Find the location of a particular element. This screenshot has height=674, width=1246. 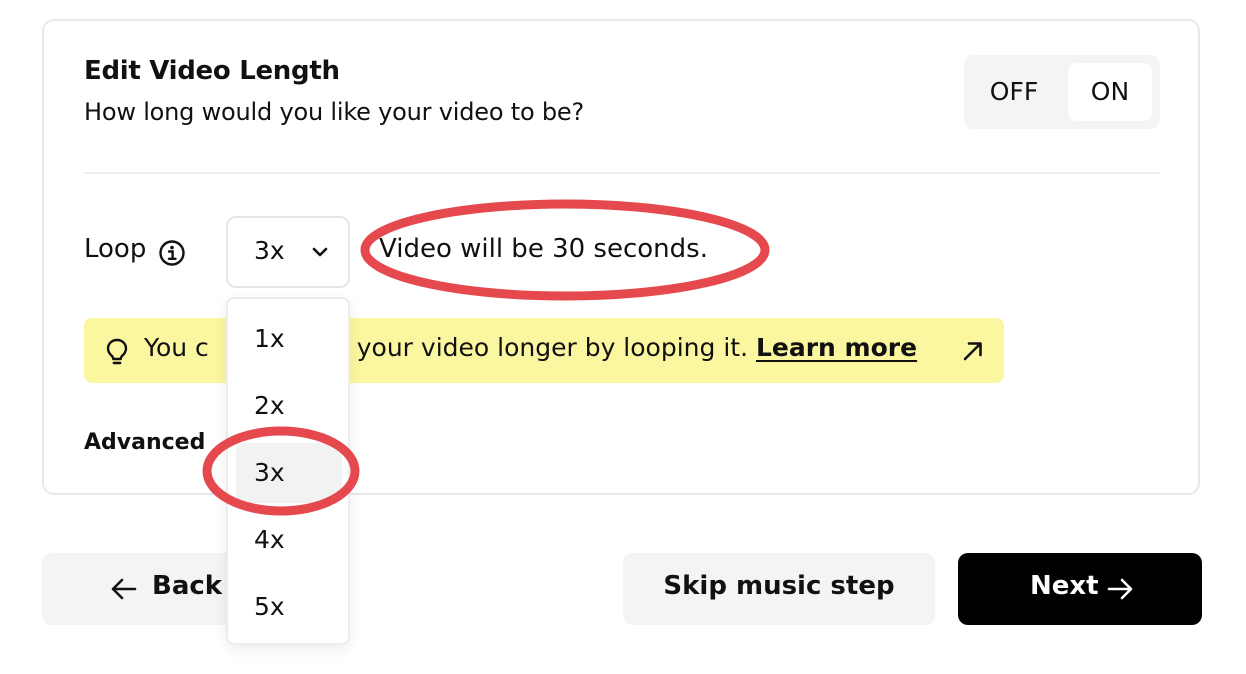

skip-button-label: Skip music step is located at coordinates (779, 586).